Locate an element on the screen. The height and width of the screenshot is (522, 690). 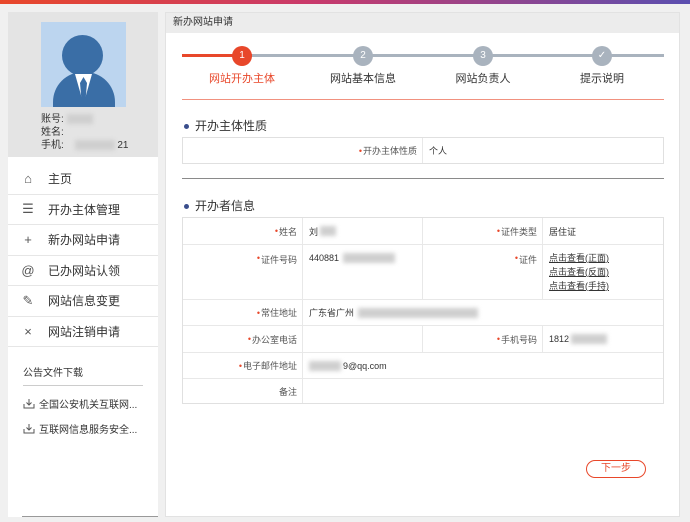
sidebar-item-label: 主页 is located at coordinates (60, 179).